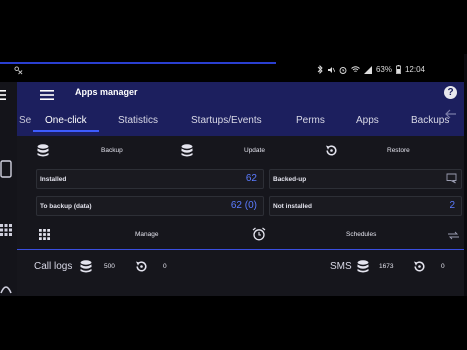 The image size is (467, 350). Describe the element at coordinates (452, 205) in the screenshot. I see `not-installed-value: 2` at that location.